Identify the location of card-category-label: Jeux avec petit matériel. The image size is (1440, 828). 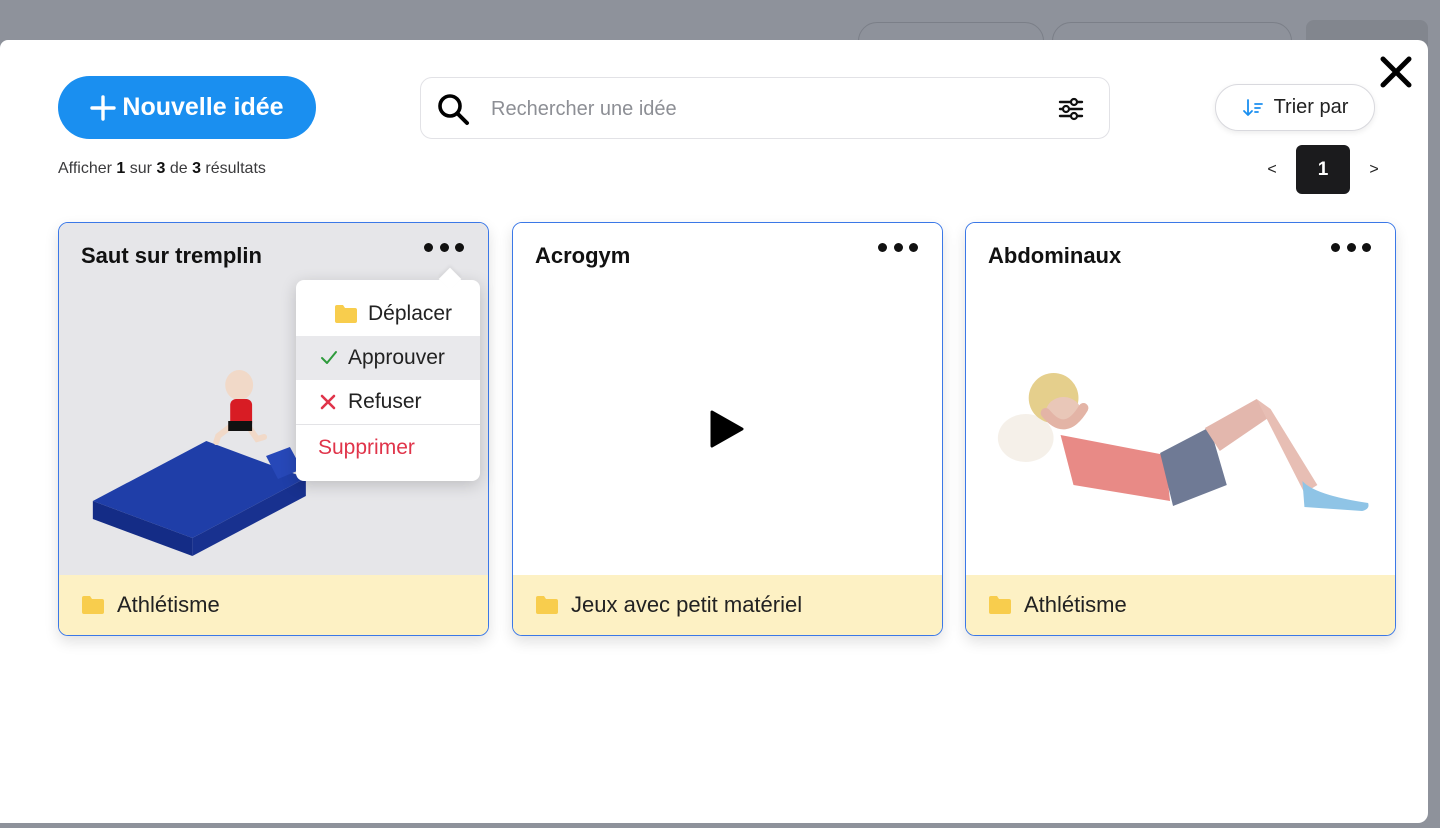
(687, 604).